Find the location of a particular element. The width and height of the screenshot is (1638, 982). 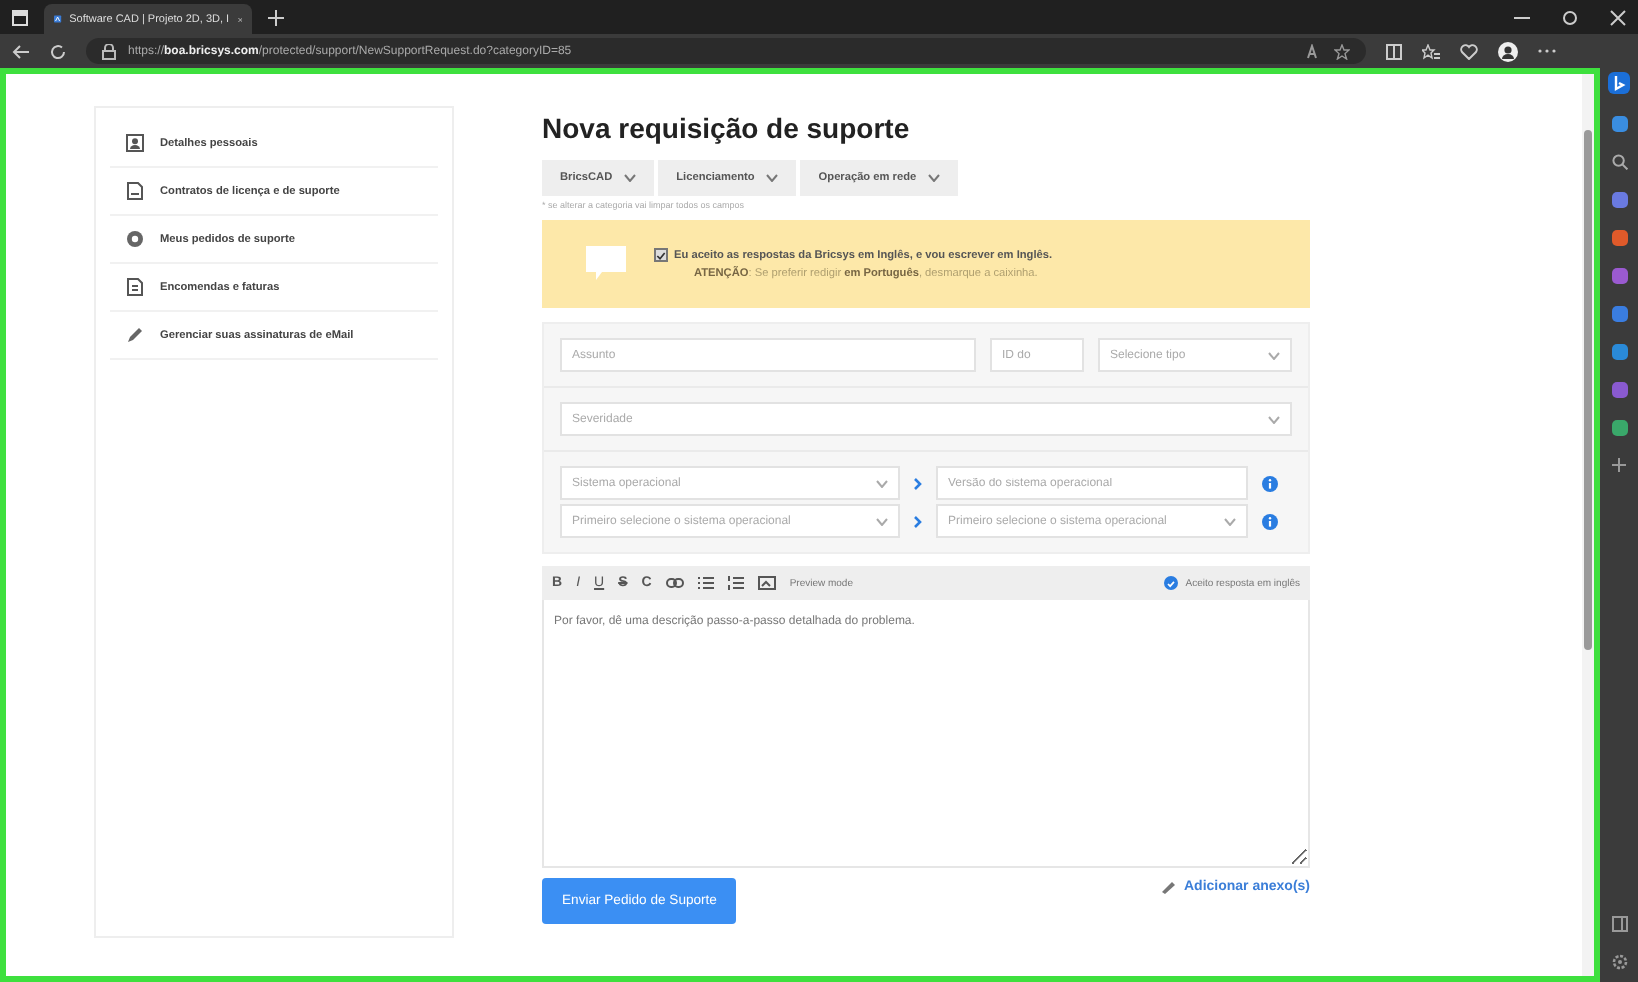

bulleted-list-icon is located at coordinates (705, 583).